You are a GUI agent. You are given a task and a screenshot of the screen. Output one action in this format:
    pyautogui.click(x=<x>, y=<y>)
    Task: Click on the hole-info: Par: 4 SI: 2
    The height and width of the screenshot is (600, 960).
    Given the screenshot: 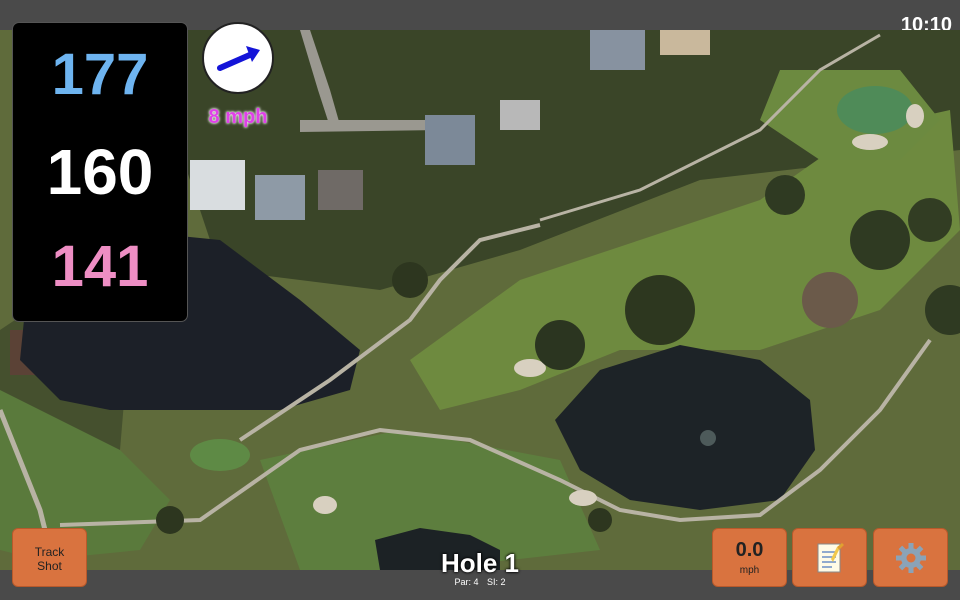 What is the action you would take?
    pyautogui.click(x=480, y=582)
    